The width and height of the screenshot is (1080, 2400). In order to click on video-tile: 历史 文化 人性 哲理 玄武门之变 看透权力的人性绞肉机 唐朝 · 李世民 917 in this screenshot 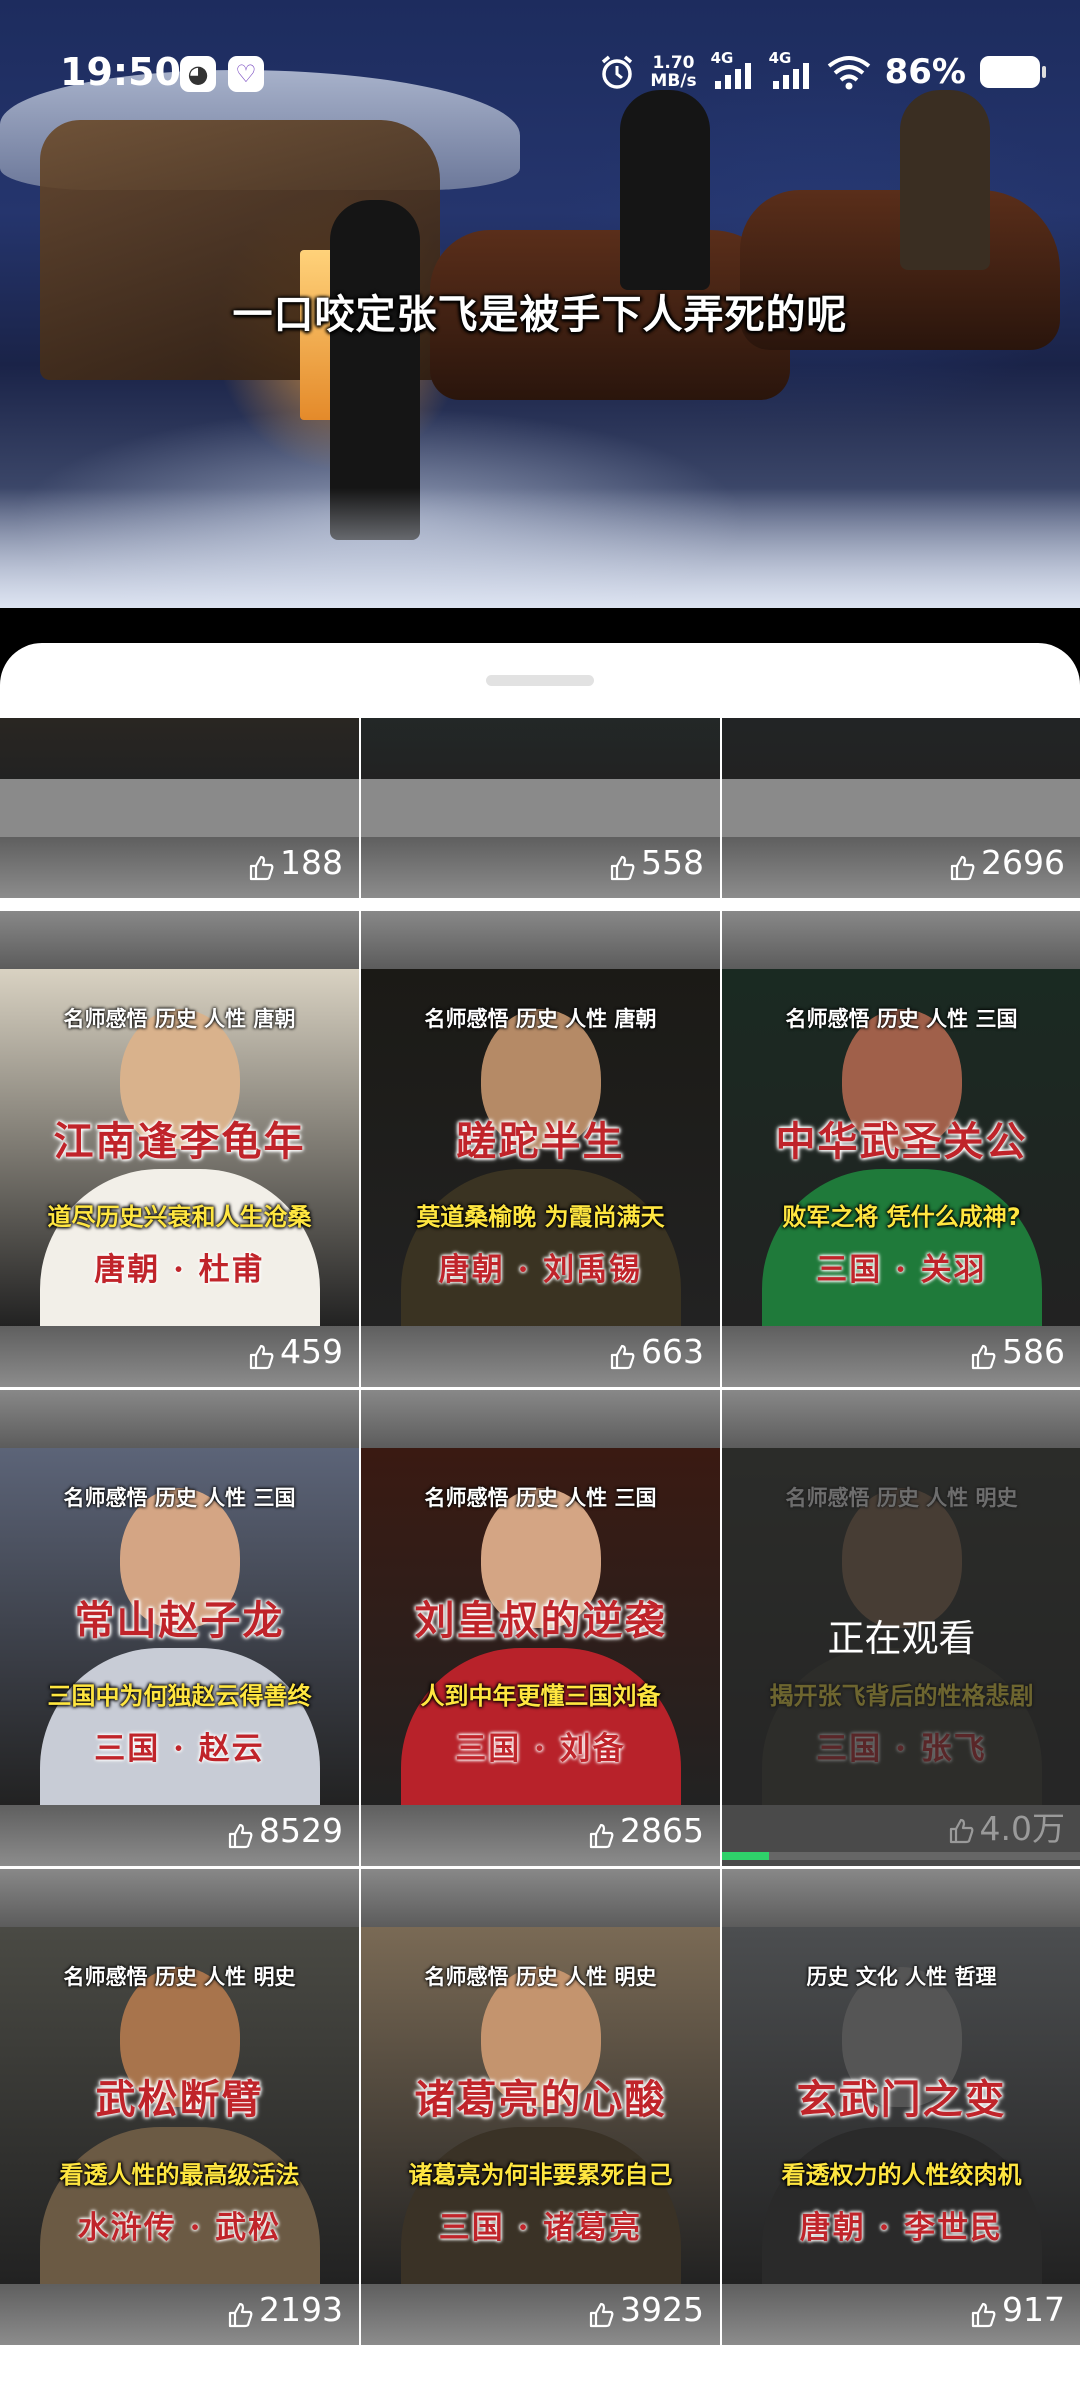, I will do `click(901, 2107)`.